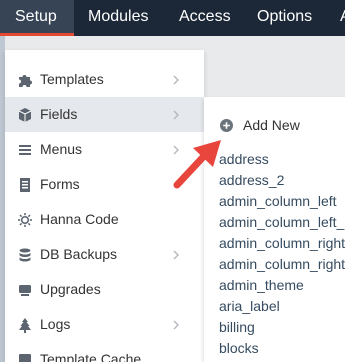 The height and width of the screenshot is (362, 345). I want to click on nav-setup: Setup, so click(37, 18).